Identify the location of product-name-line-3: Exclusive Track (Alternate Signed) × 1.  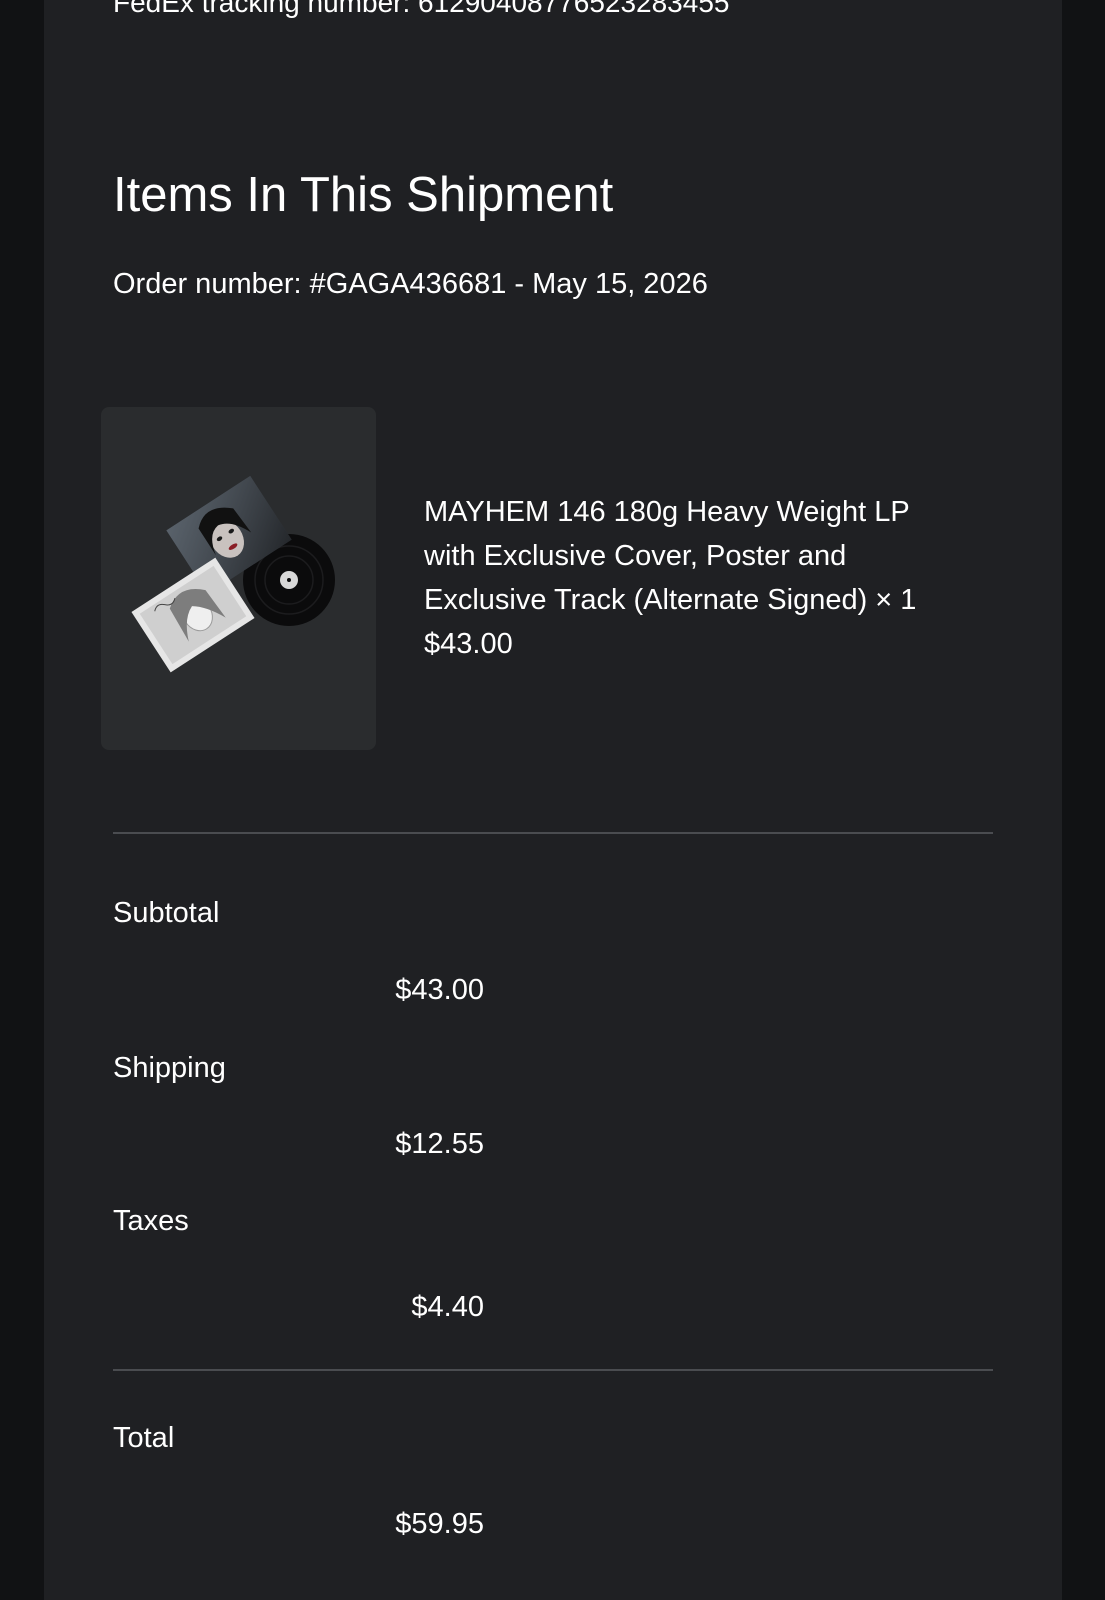
(704, 600).